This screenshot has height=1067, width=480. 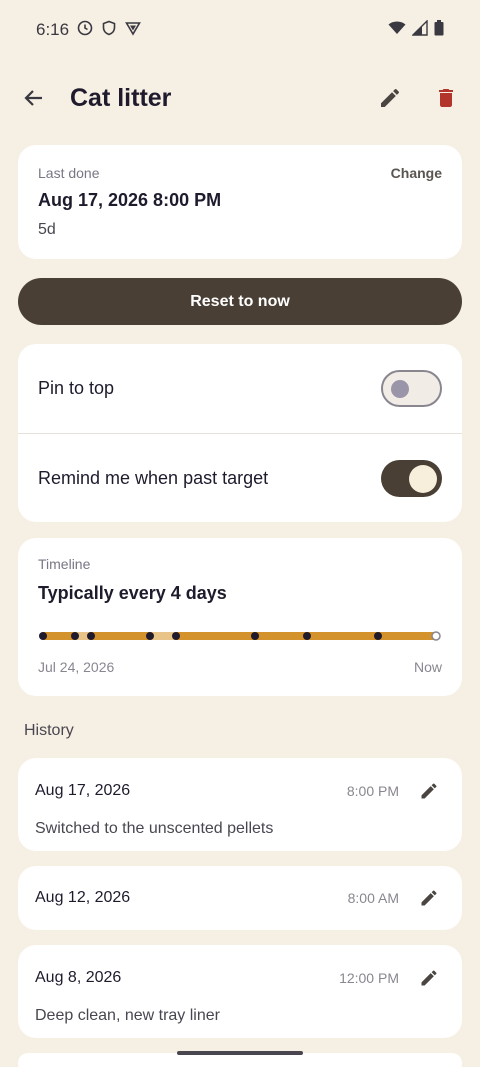 I want to click on timeline-start-label: Jul 24, 2026, so click(x=76, y=667).